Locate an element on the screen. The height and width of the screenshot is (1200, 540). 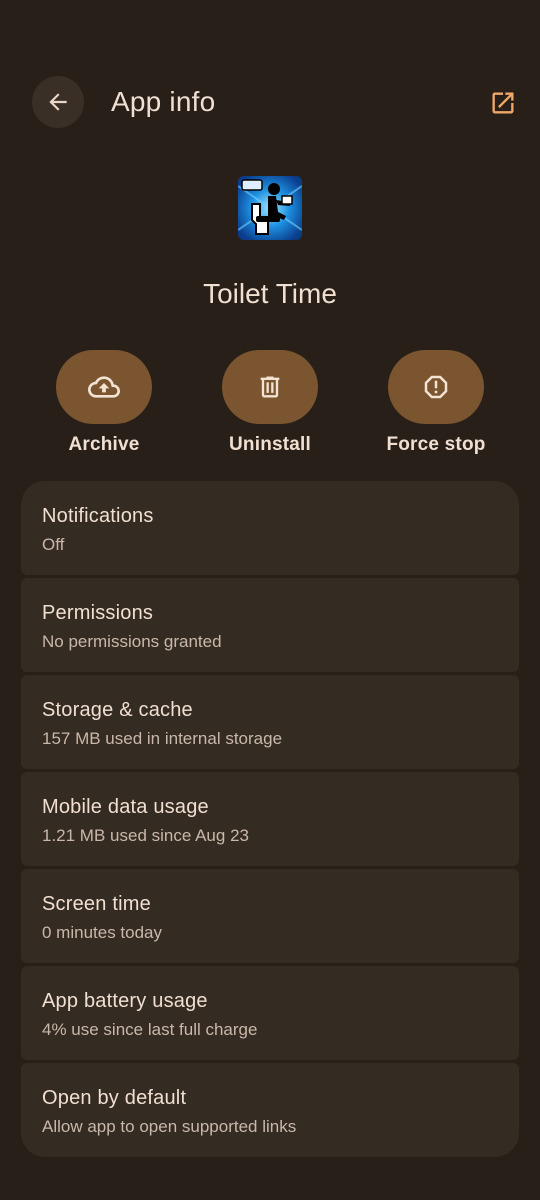
item-title: Notifications is located at coordinates (98, 516).